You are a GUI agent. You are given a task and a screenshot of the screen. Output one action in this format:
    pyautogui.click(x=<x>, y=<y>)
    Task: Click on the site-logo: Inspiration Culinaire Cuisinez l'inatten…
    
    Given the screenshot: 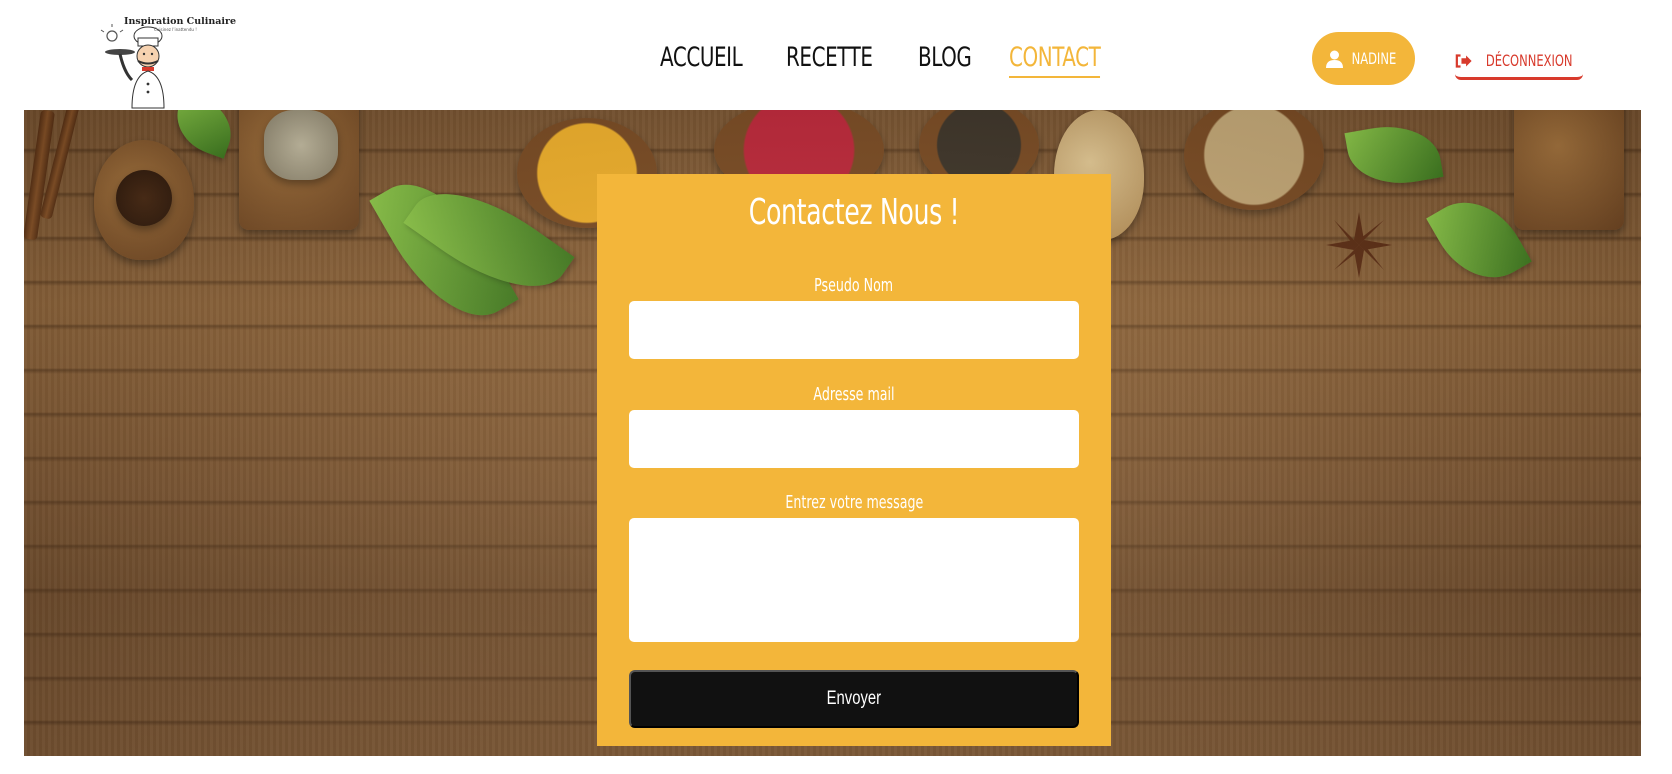 What is the action you would take?
    pyautogui.click(x=167, y=62)
    